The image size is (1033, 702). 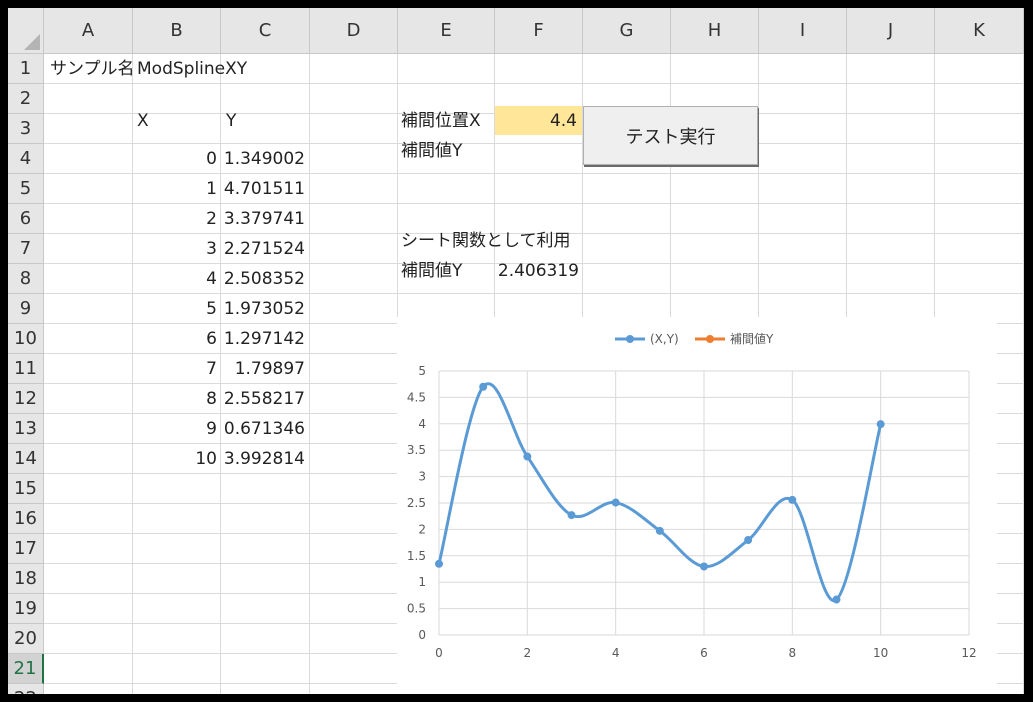 What do you see at coordinates (175, 309) in the screenshot?
I see `cell-b9: 5` at bounding box center [175, 309].